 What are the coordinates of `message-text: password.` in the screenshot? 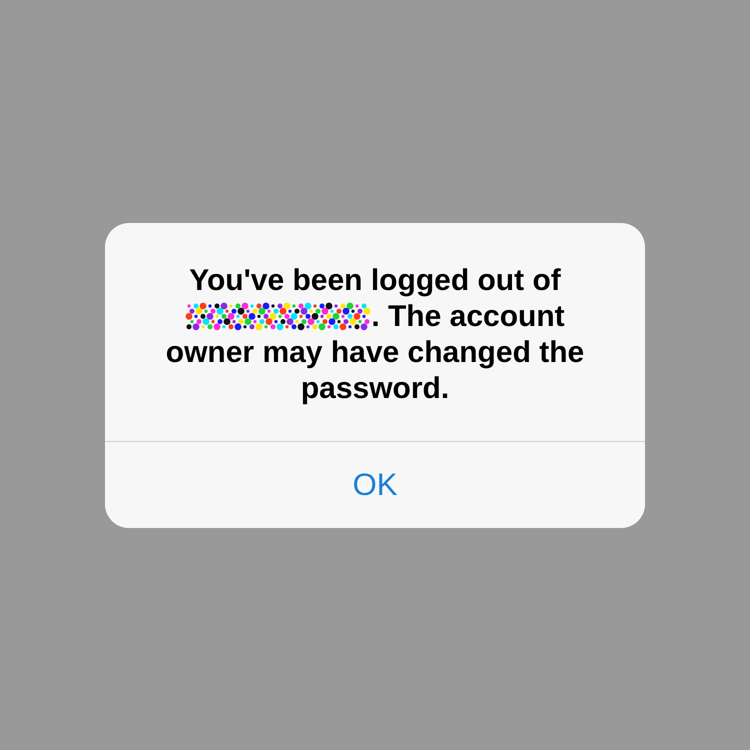 It's located at (375, 389).